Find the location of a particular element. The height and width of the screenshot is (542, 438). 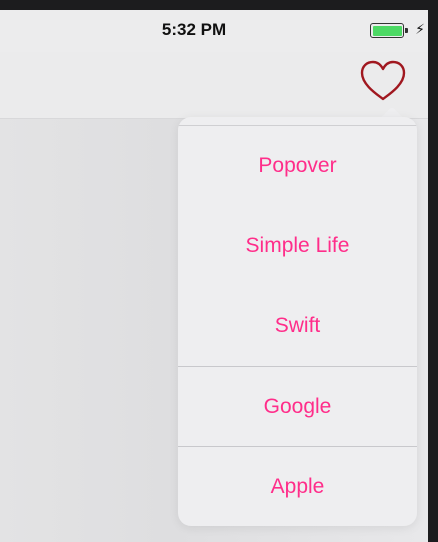

status-time: 5:32 PM is located at coordinates (194, 29).